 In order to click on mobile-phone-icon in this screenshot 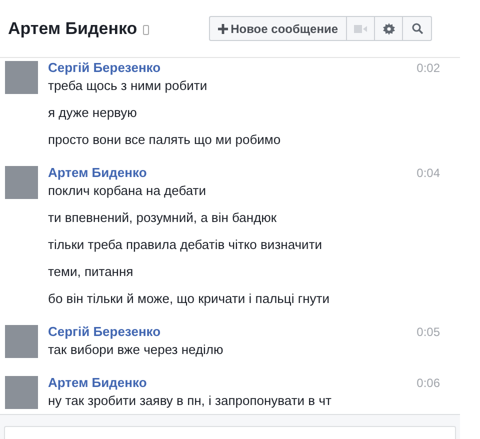, I will do `click(146, 29)`.